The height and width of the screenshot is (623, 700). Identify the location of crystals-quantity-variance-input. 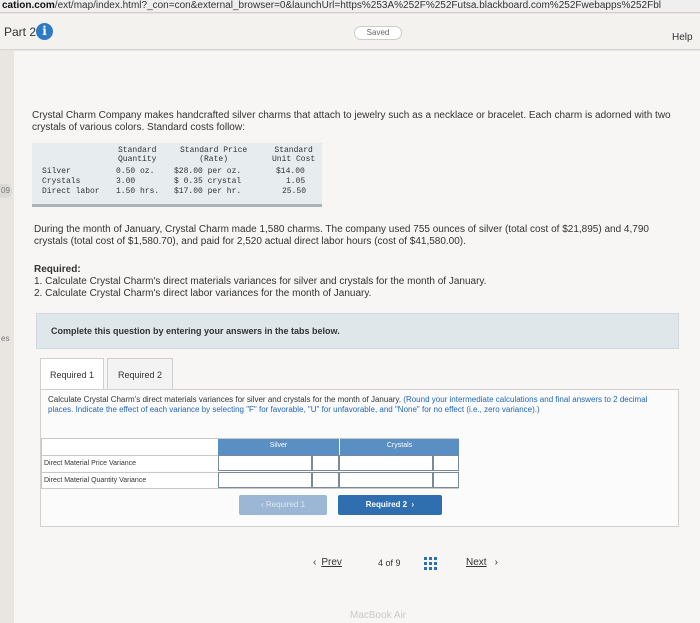
(386, 480).